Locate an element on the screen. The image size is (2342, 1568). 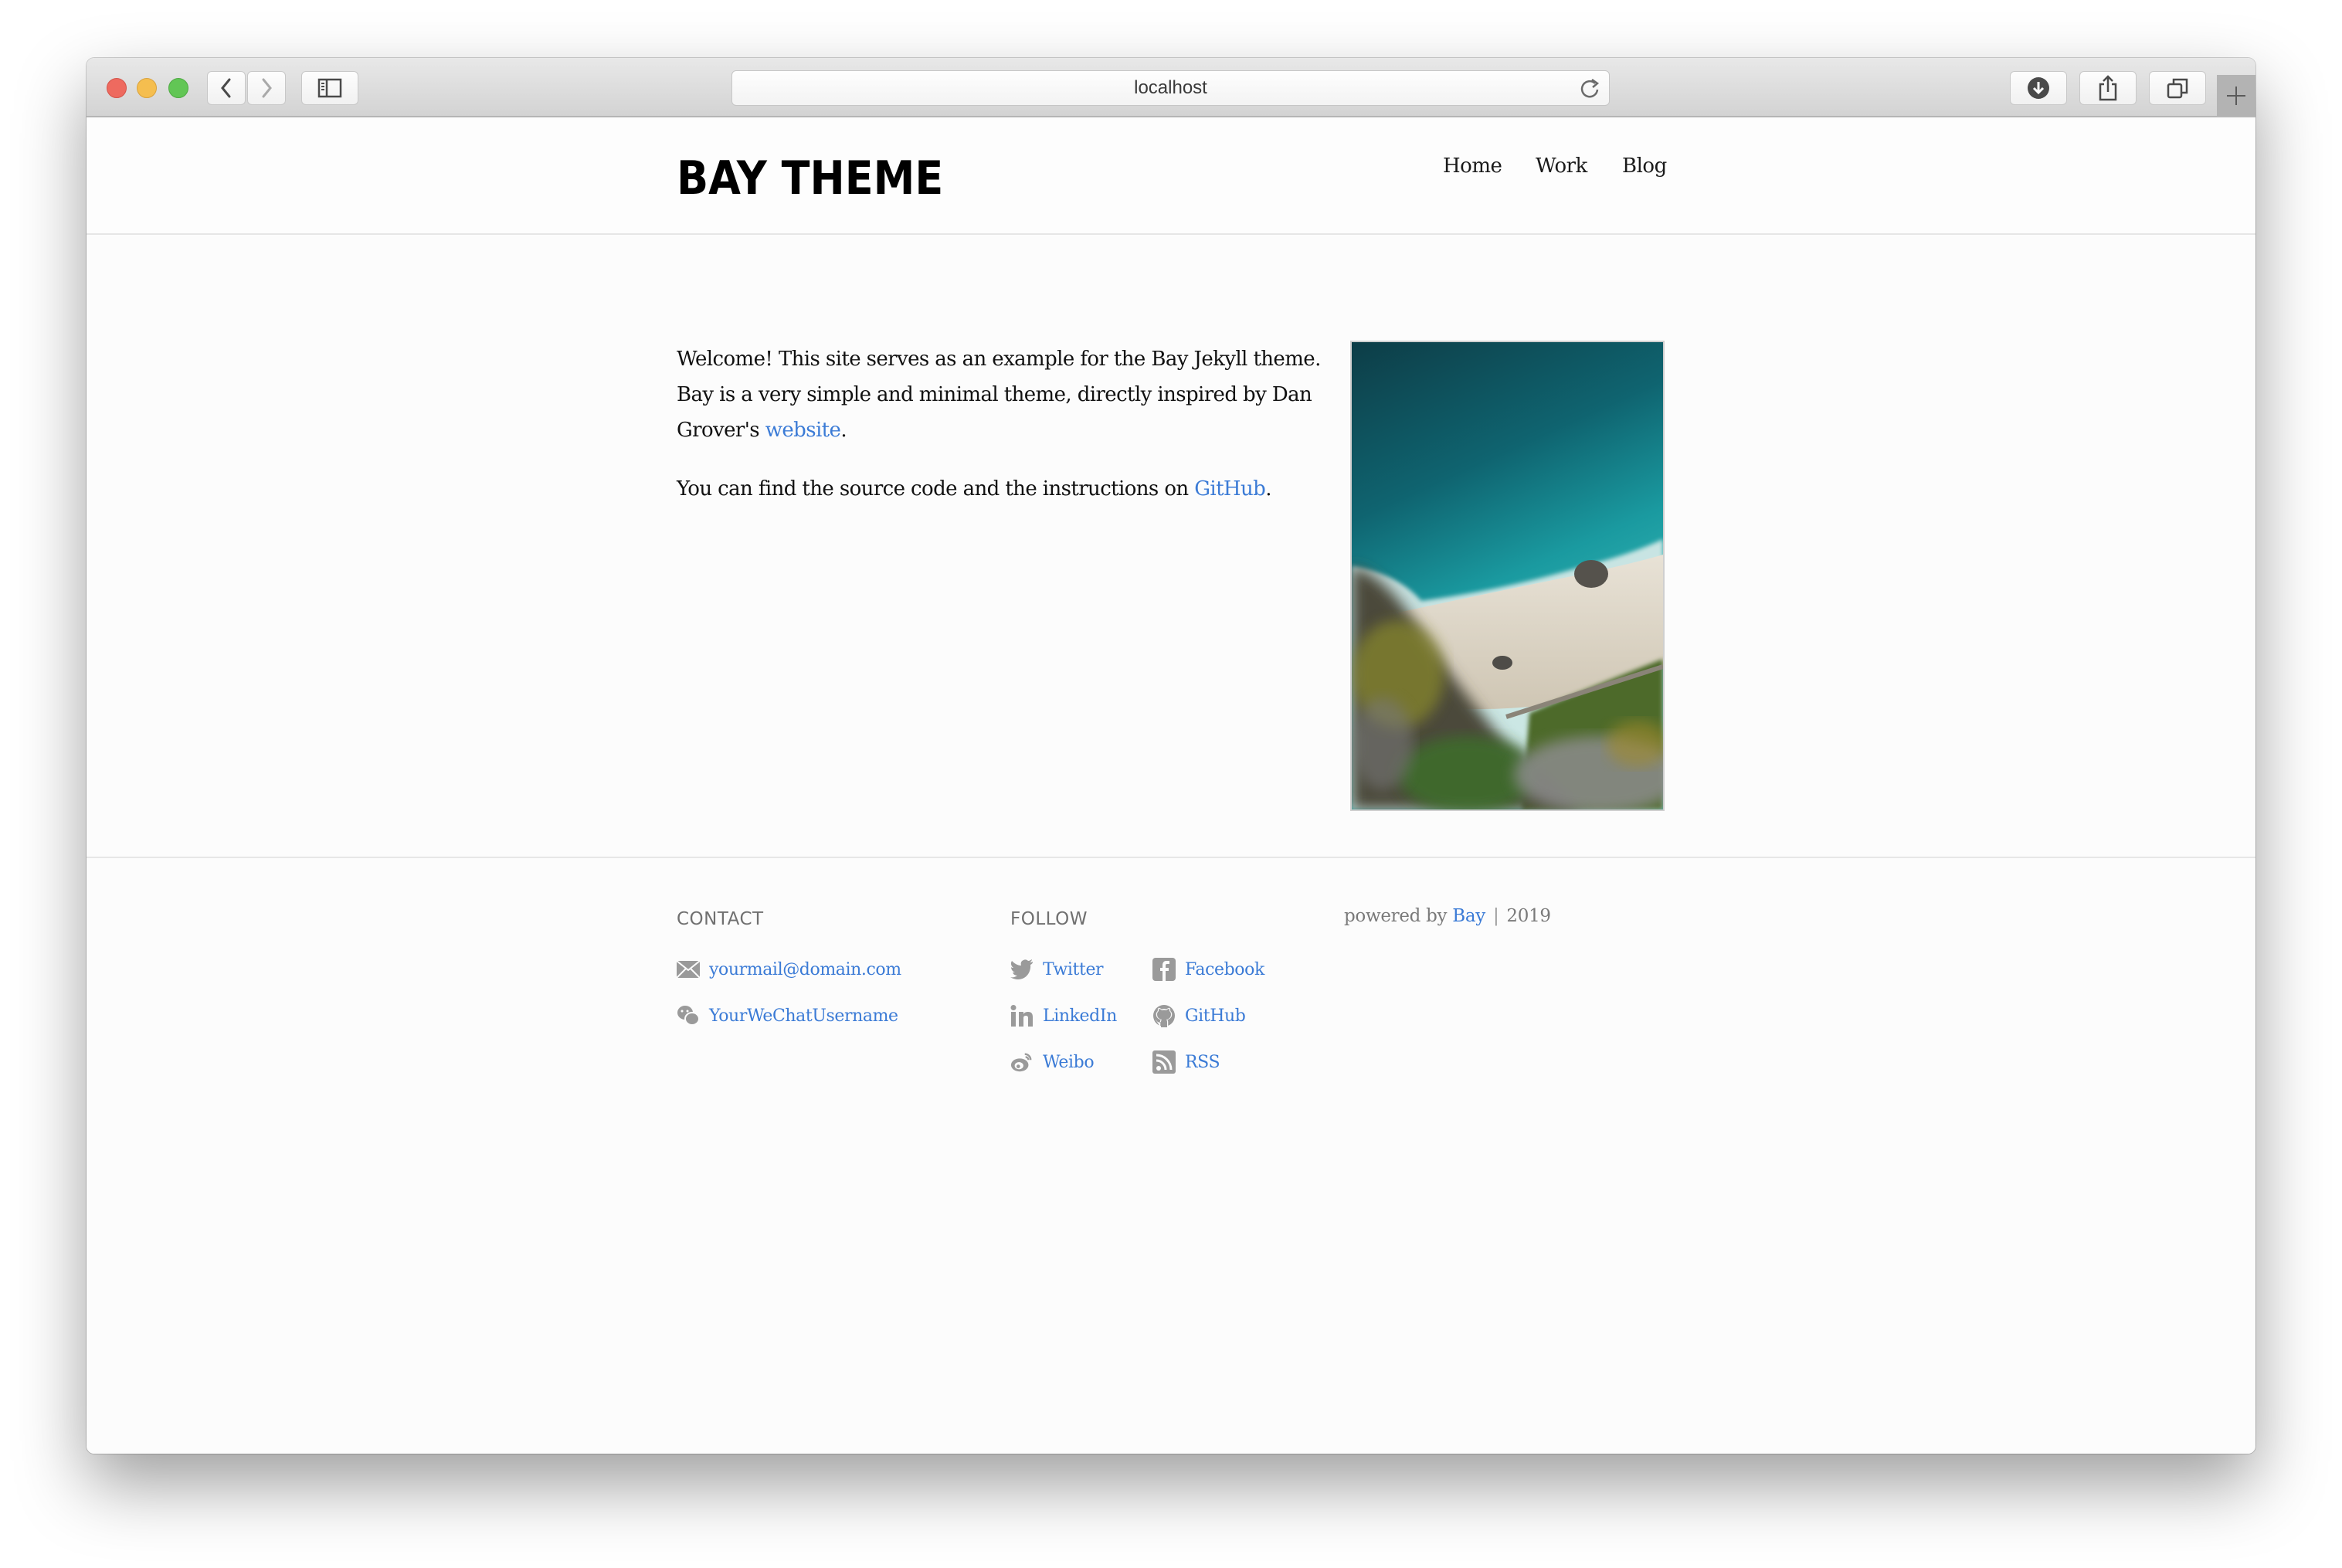
contact-email: yourmail@domain.com is located at coordinates (789, 969).